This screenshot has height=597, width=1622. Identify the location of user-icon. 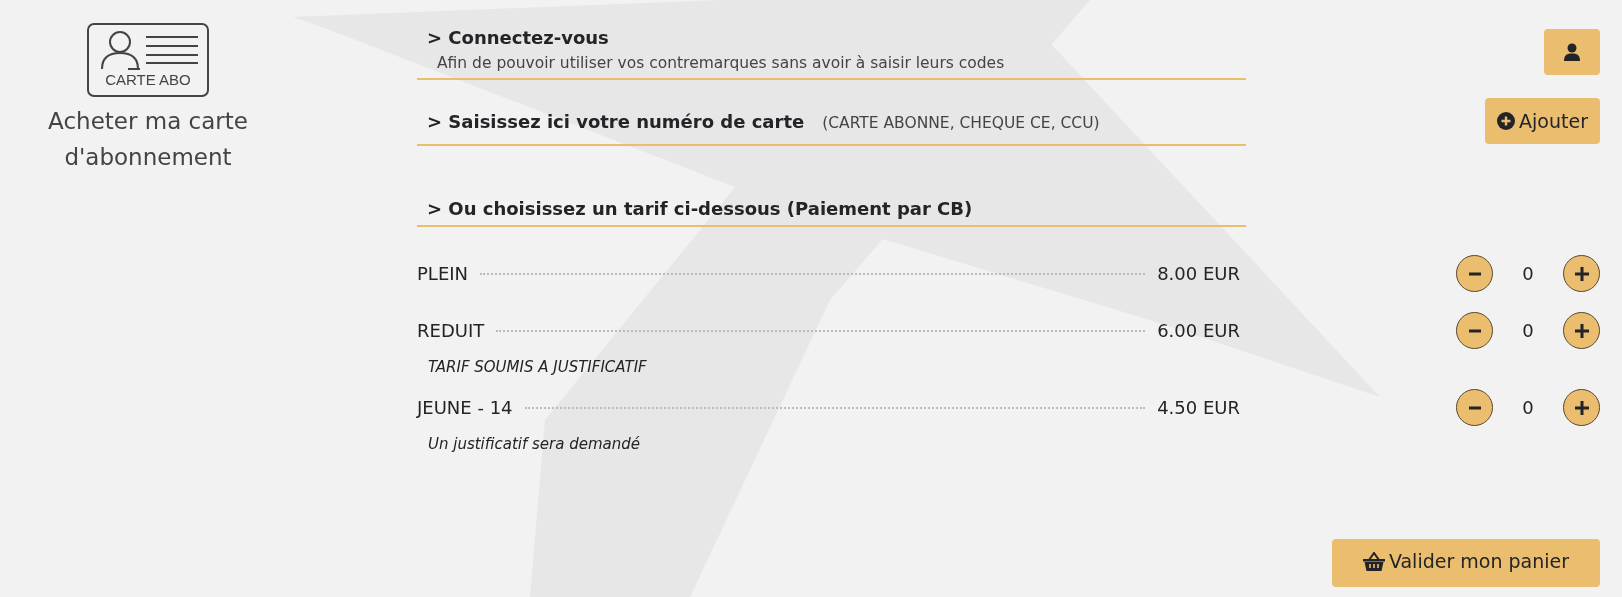
(1572, 52).